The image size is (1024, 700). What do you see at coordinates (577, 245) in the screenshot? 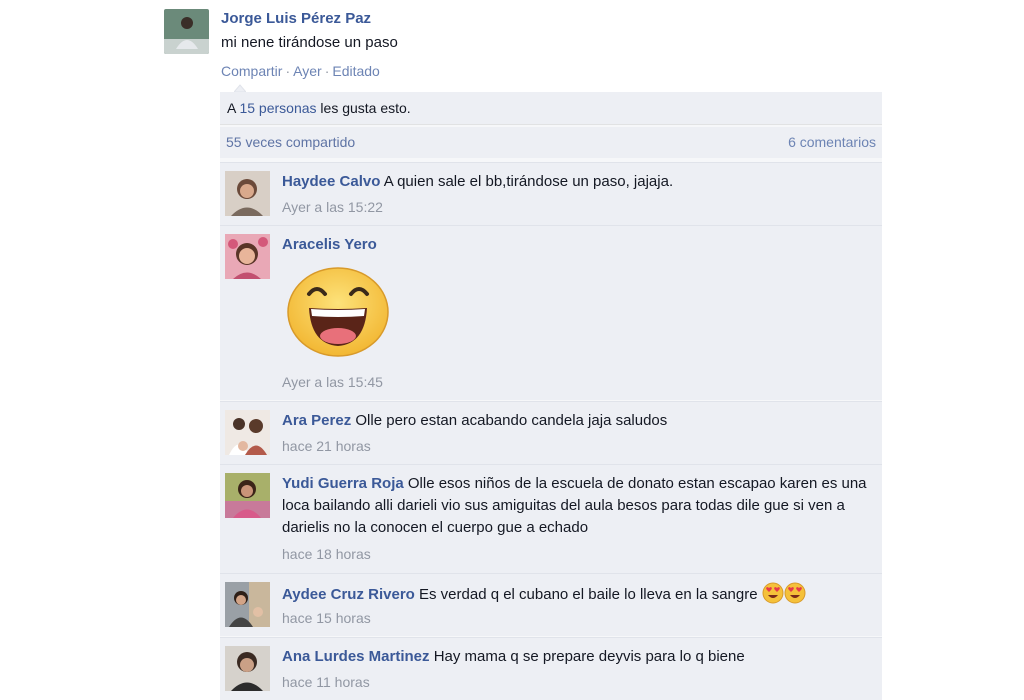
I see `comment-body: Aracelis Yero` at bounding box center [577, 245].